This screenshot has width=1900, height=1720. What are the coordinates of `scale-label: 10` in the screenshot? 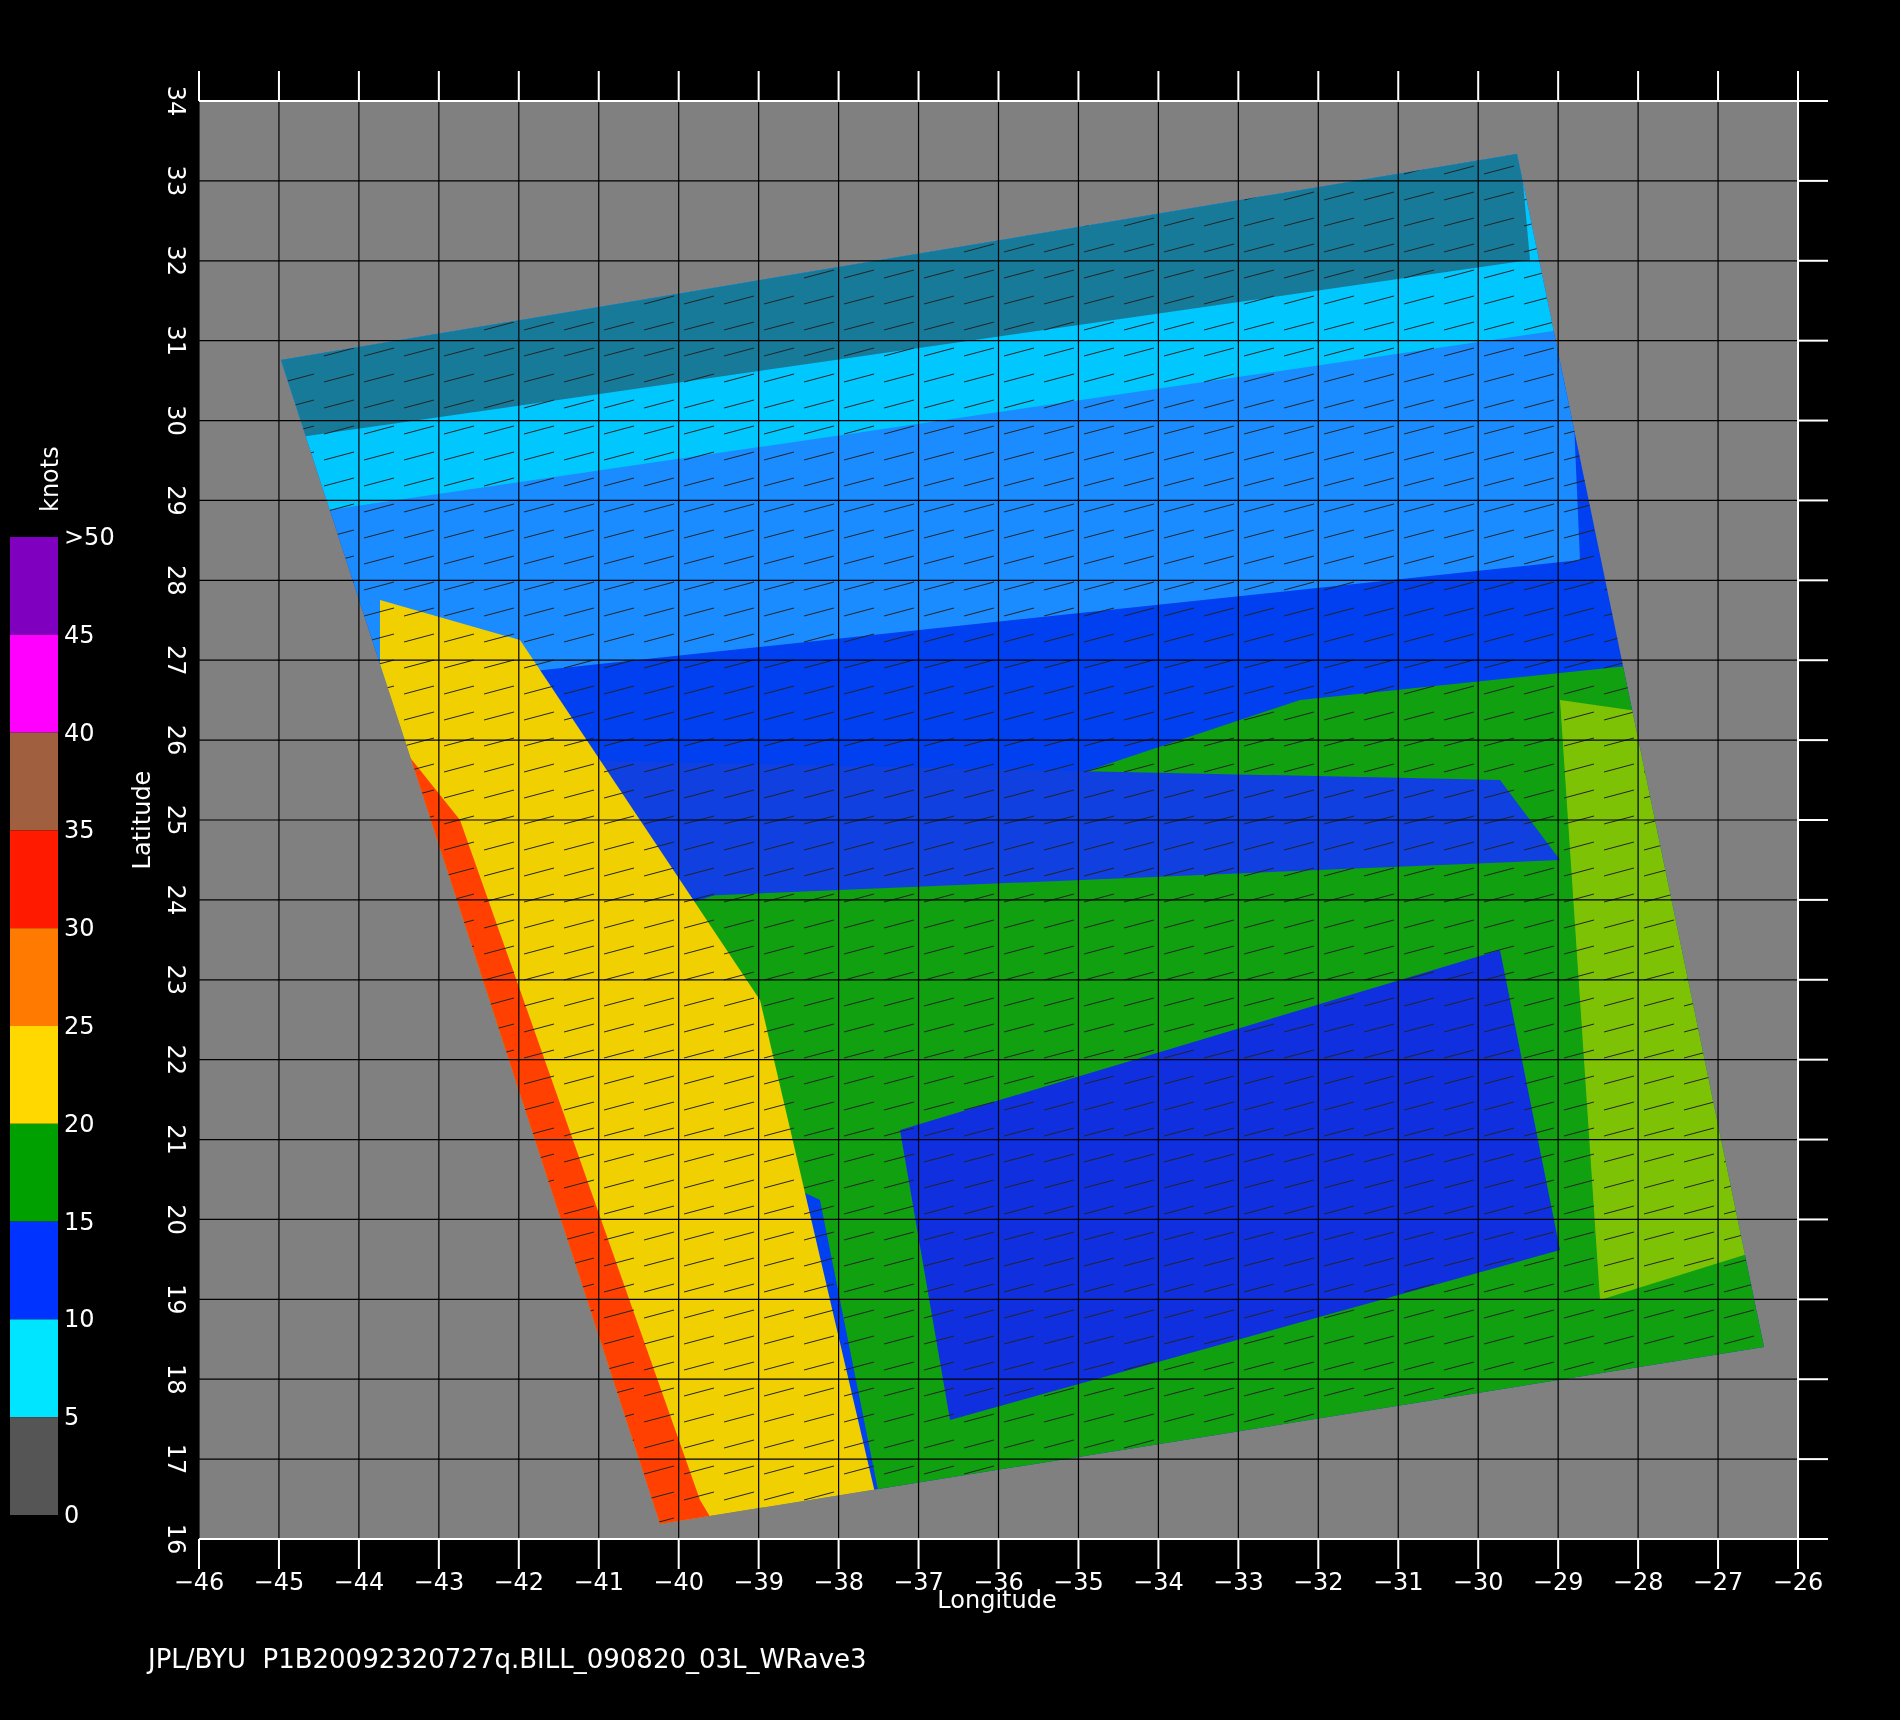 It's located at (79, 1319).